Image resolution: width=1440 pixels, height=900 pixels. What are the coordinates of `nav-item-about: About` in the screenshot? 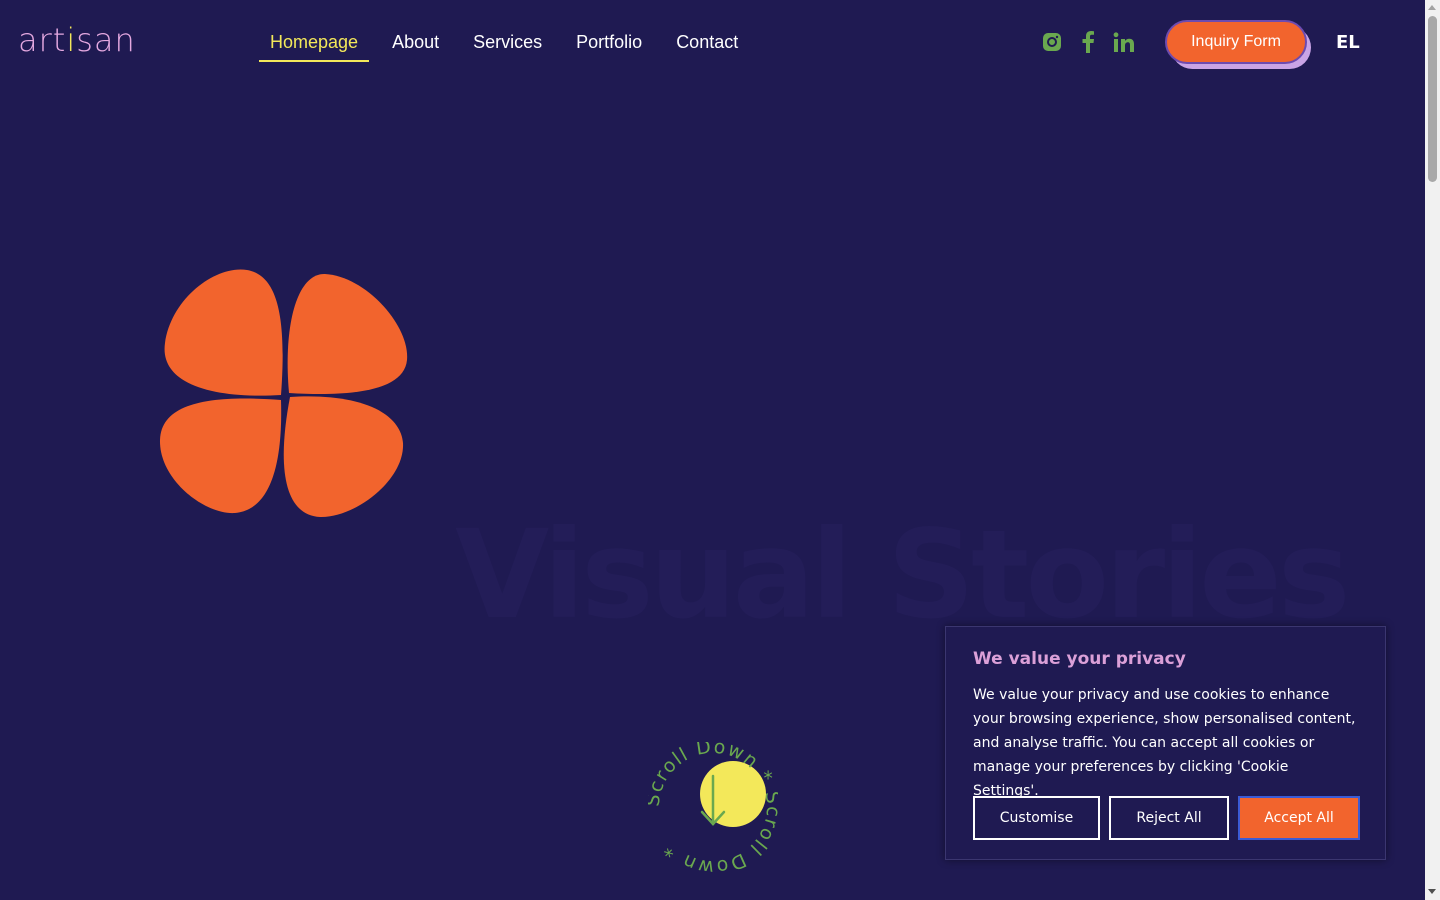 It's located at (415, 42).